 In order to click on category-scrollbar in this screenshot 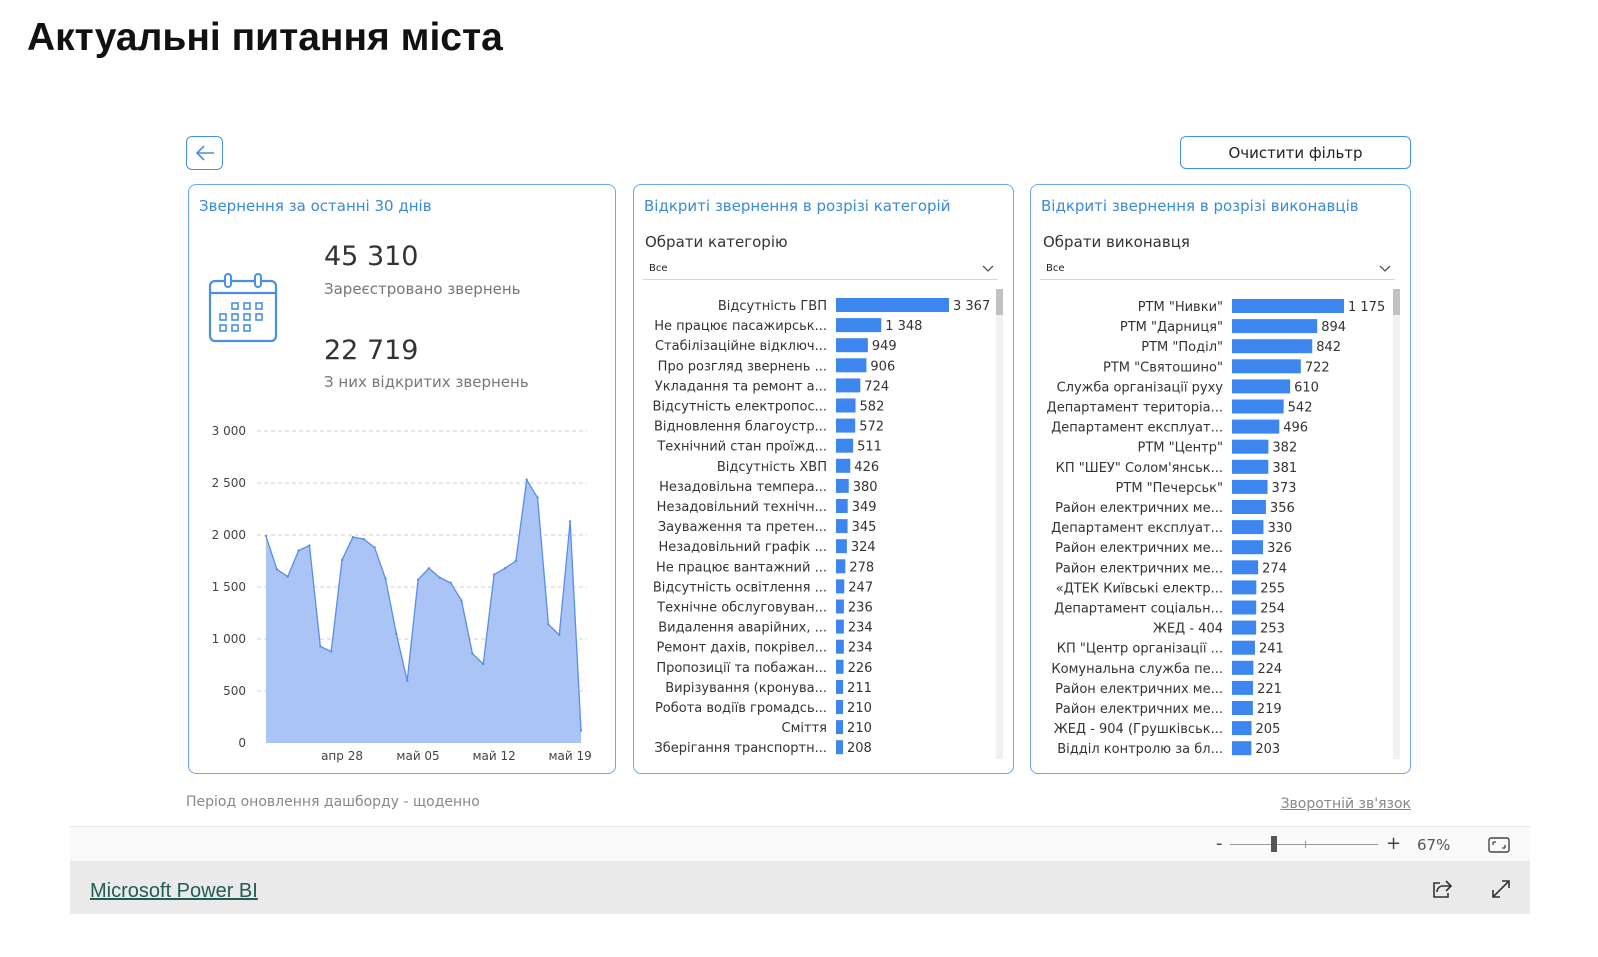, I will do `click(999, 524)`.